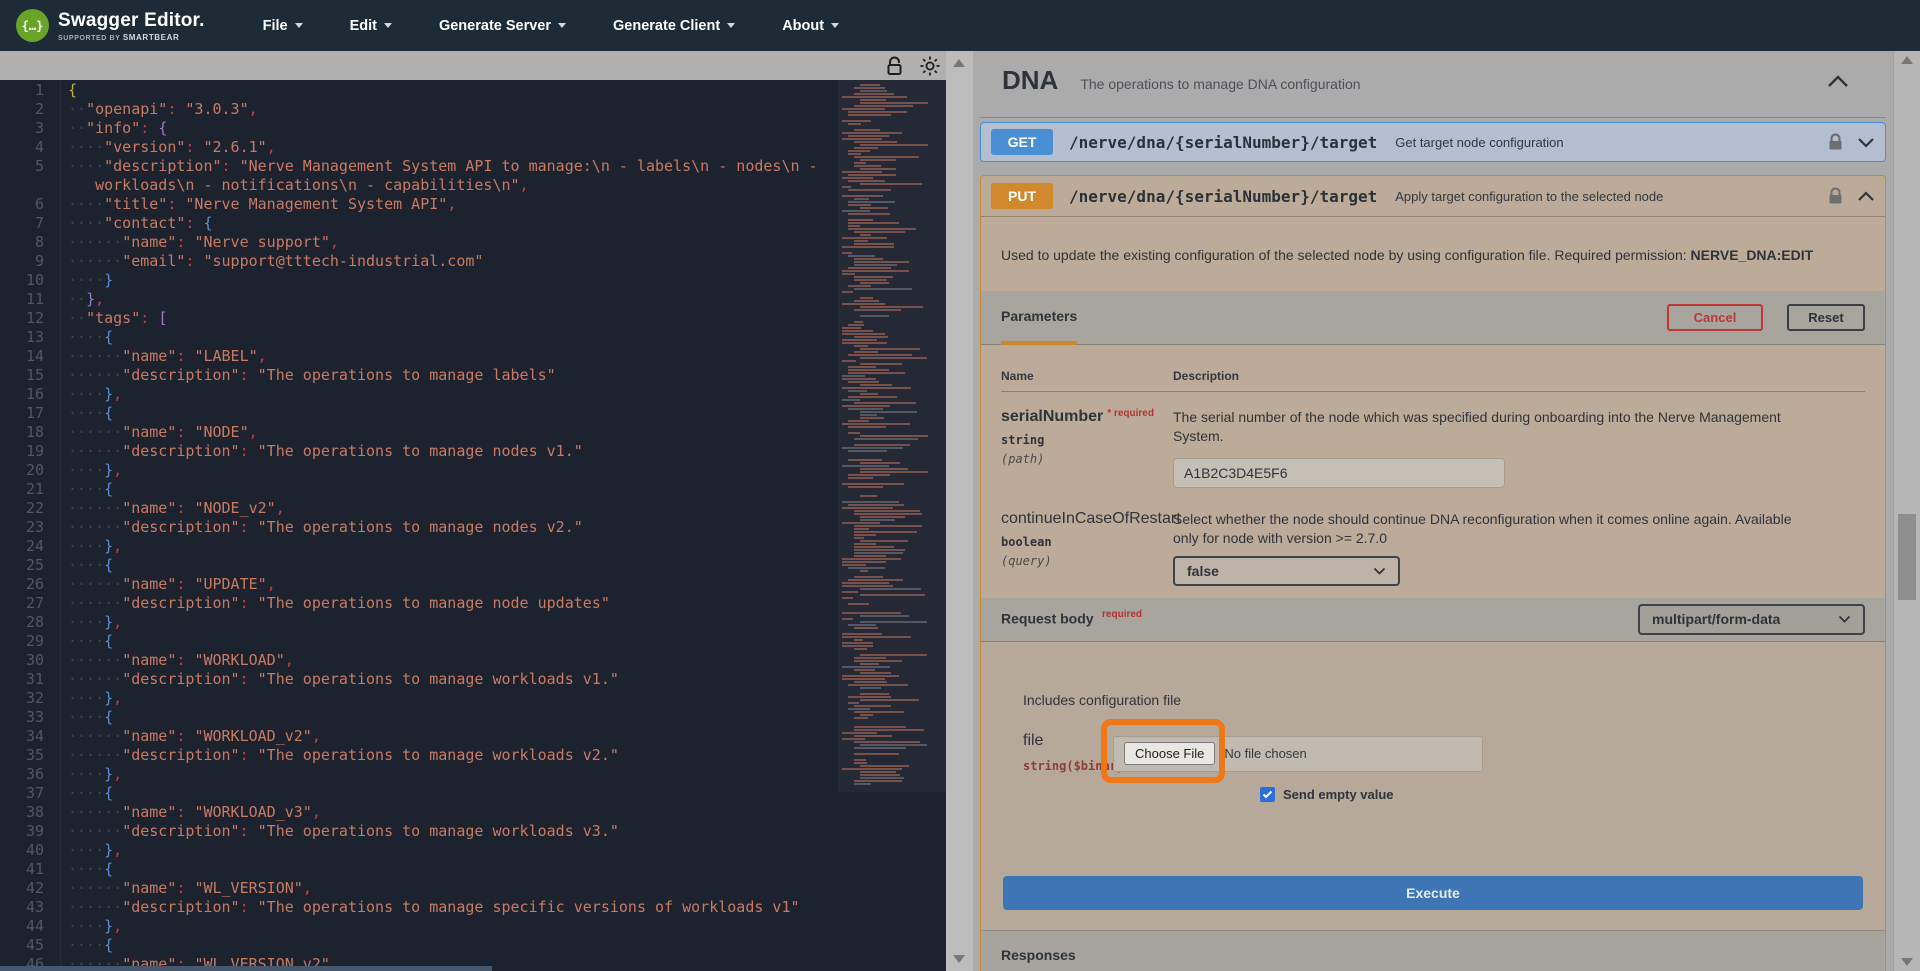 Image resolution: width=1920 pixels, height=971 pixels. I want to click on required-permission: NERVE_DNA:EDIT, so click(1752, 255).